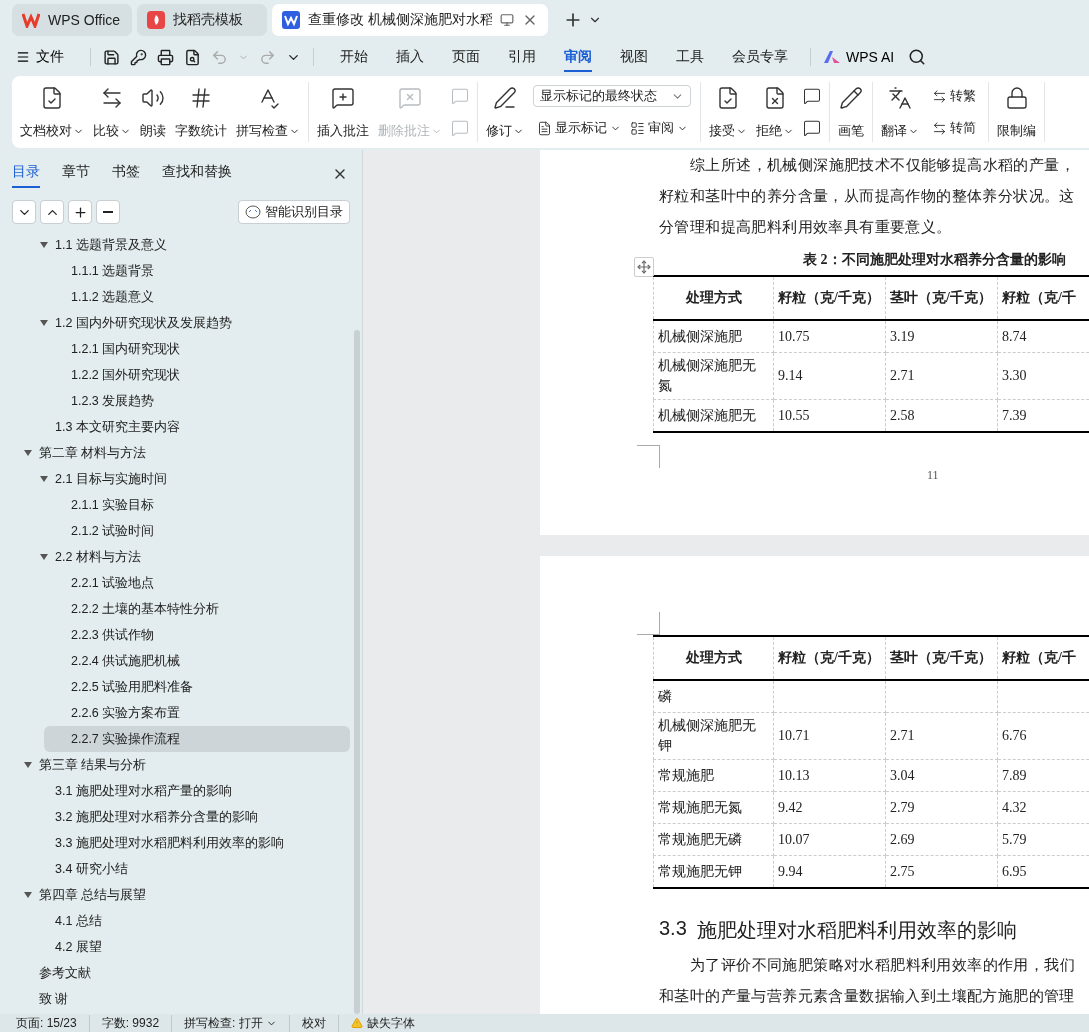 This screenshot has height=1032, width=1089. Describe the element at coordinates (648, 456) in the screenshot. I see `crop-mark` at that location.